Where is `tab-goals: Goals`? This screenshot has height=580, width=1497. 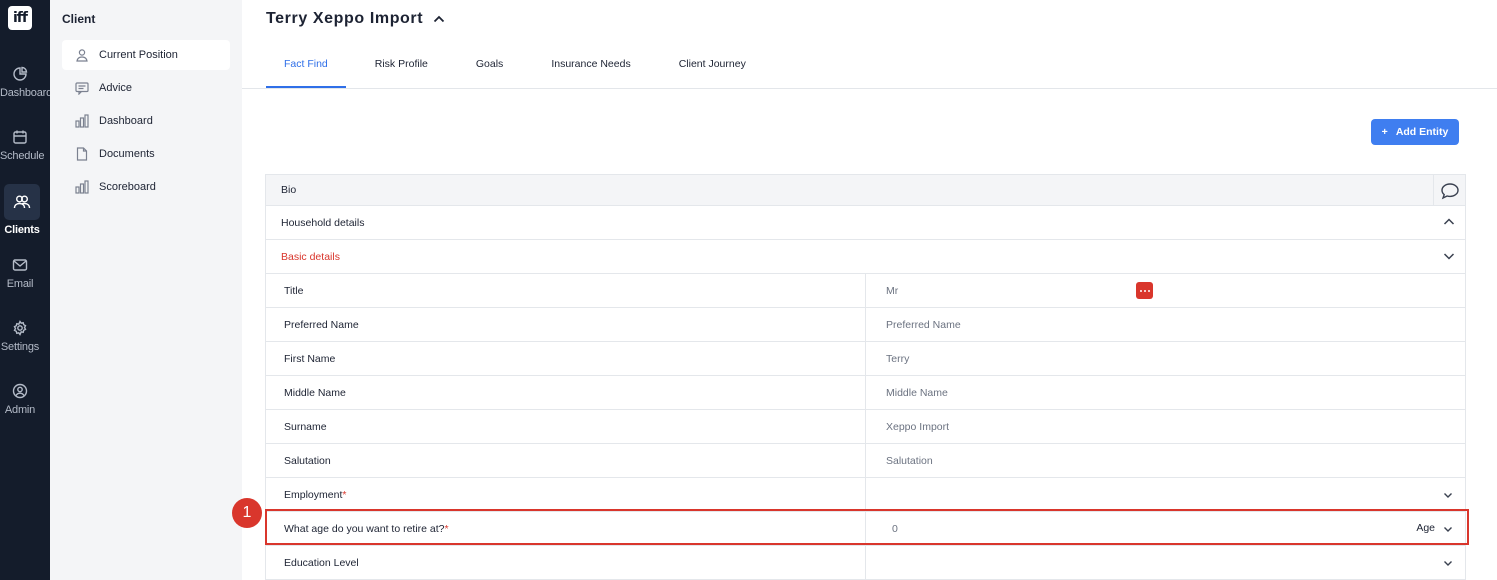
tab-goals: Goals is located at coordinates (483, 70).